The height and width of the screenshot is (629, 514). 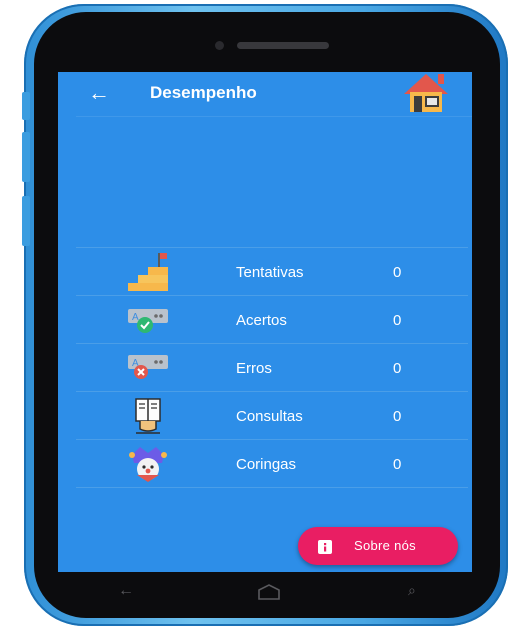 What do you see at coordinates (265, 94) in the screenshot?
I see `app-bar: ← Desempenho` at bounding box center [265, 94].